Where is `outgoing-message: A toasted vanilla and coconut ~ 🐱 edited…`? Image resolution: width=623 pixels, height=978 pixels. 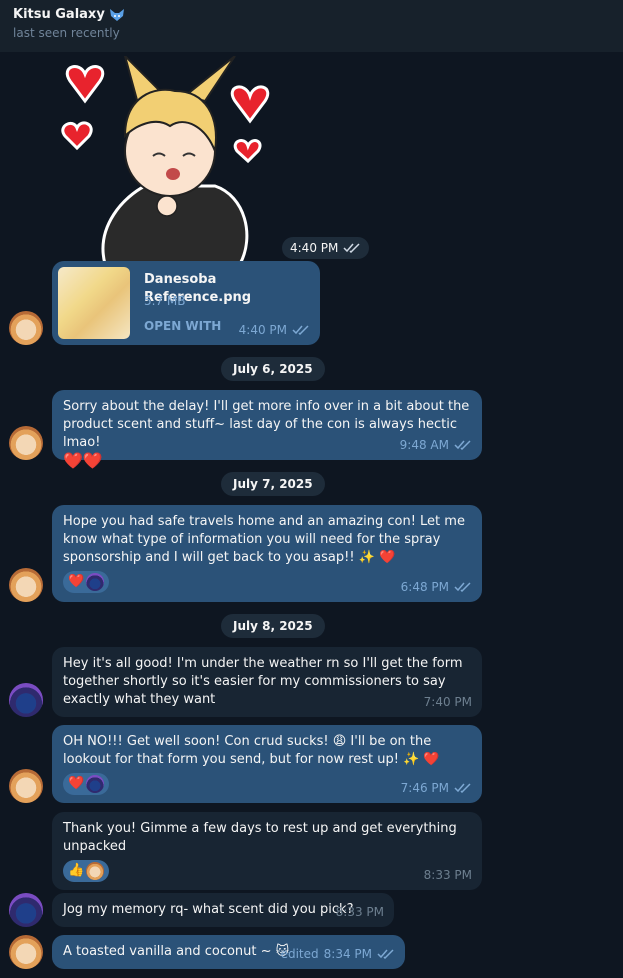
outgoing-message: A toasted vanilla and coconut ~ 🐱 edited… is located at coordinates (228, 952).